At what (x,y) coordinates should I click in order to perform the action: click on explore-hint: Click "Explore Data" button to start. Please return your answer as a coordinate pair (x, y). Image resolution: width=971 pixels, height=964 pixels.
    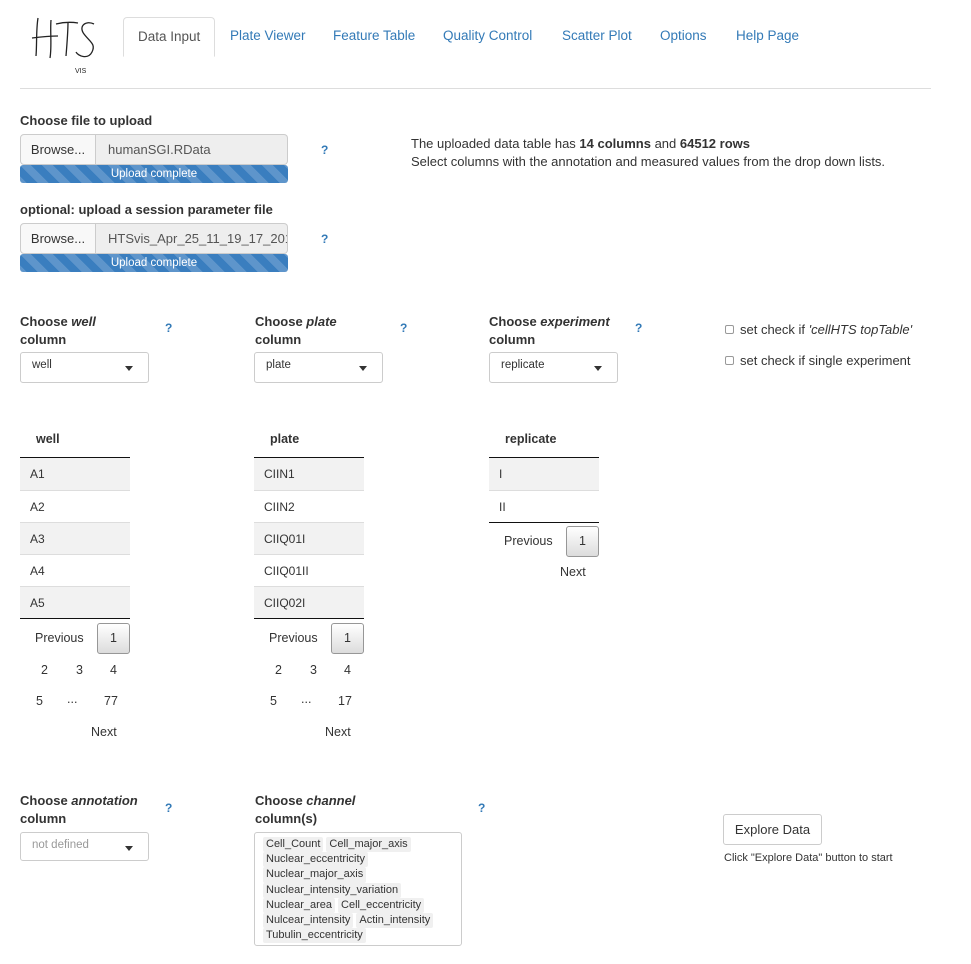
    Looking at the image, I should click on (808, 858).